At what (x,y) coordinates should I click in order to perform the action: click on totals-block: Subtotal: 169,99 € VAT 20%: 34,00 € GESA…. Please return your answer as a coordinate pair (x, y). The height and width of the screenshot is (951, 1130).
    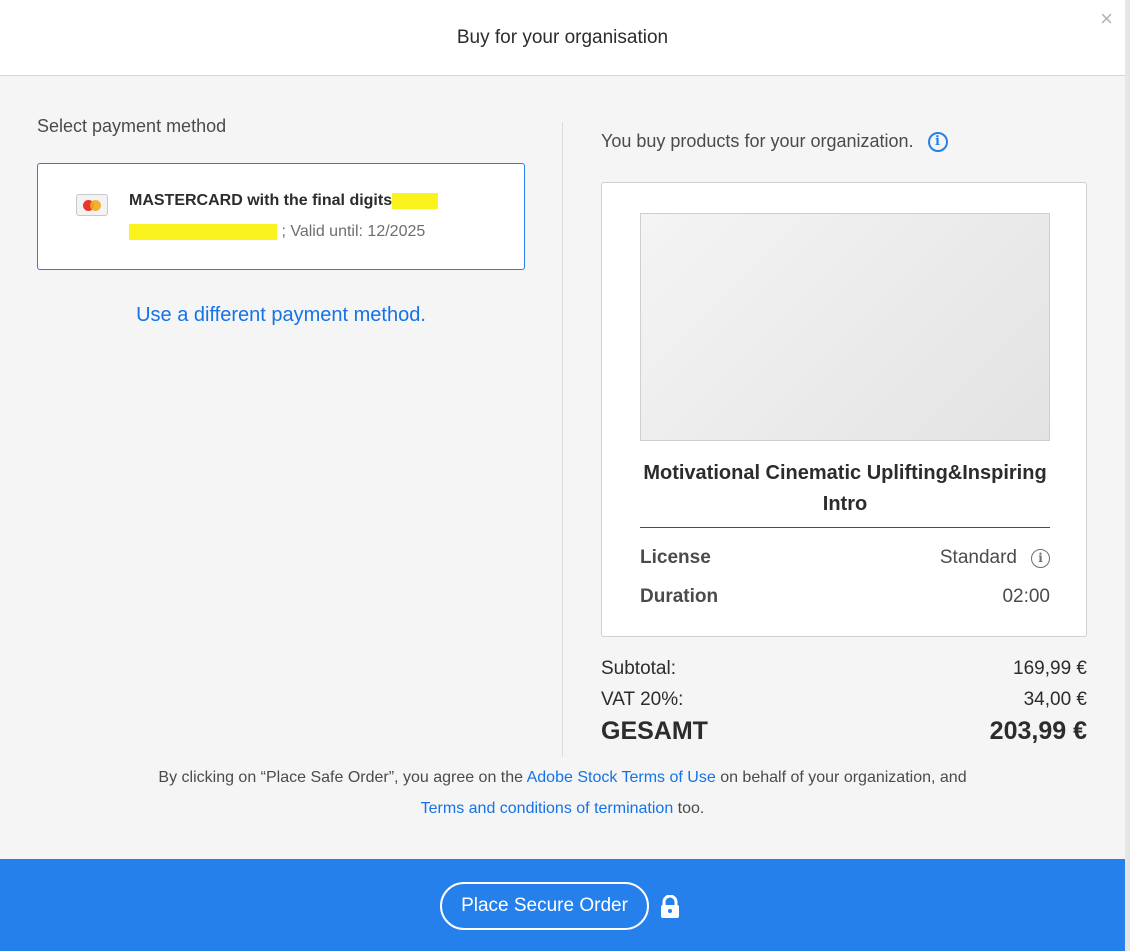
    Looking at the image, I should click on (844, 702).